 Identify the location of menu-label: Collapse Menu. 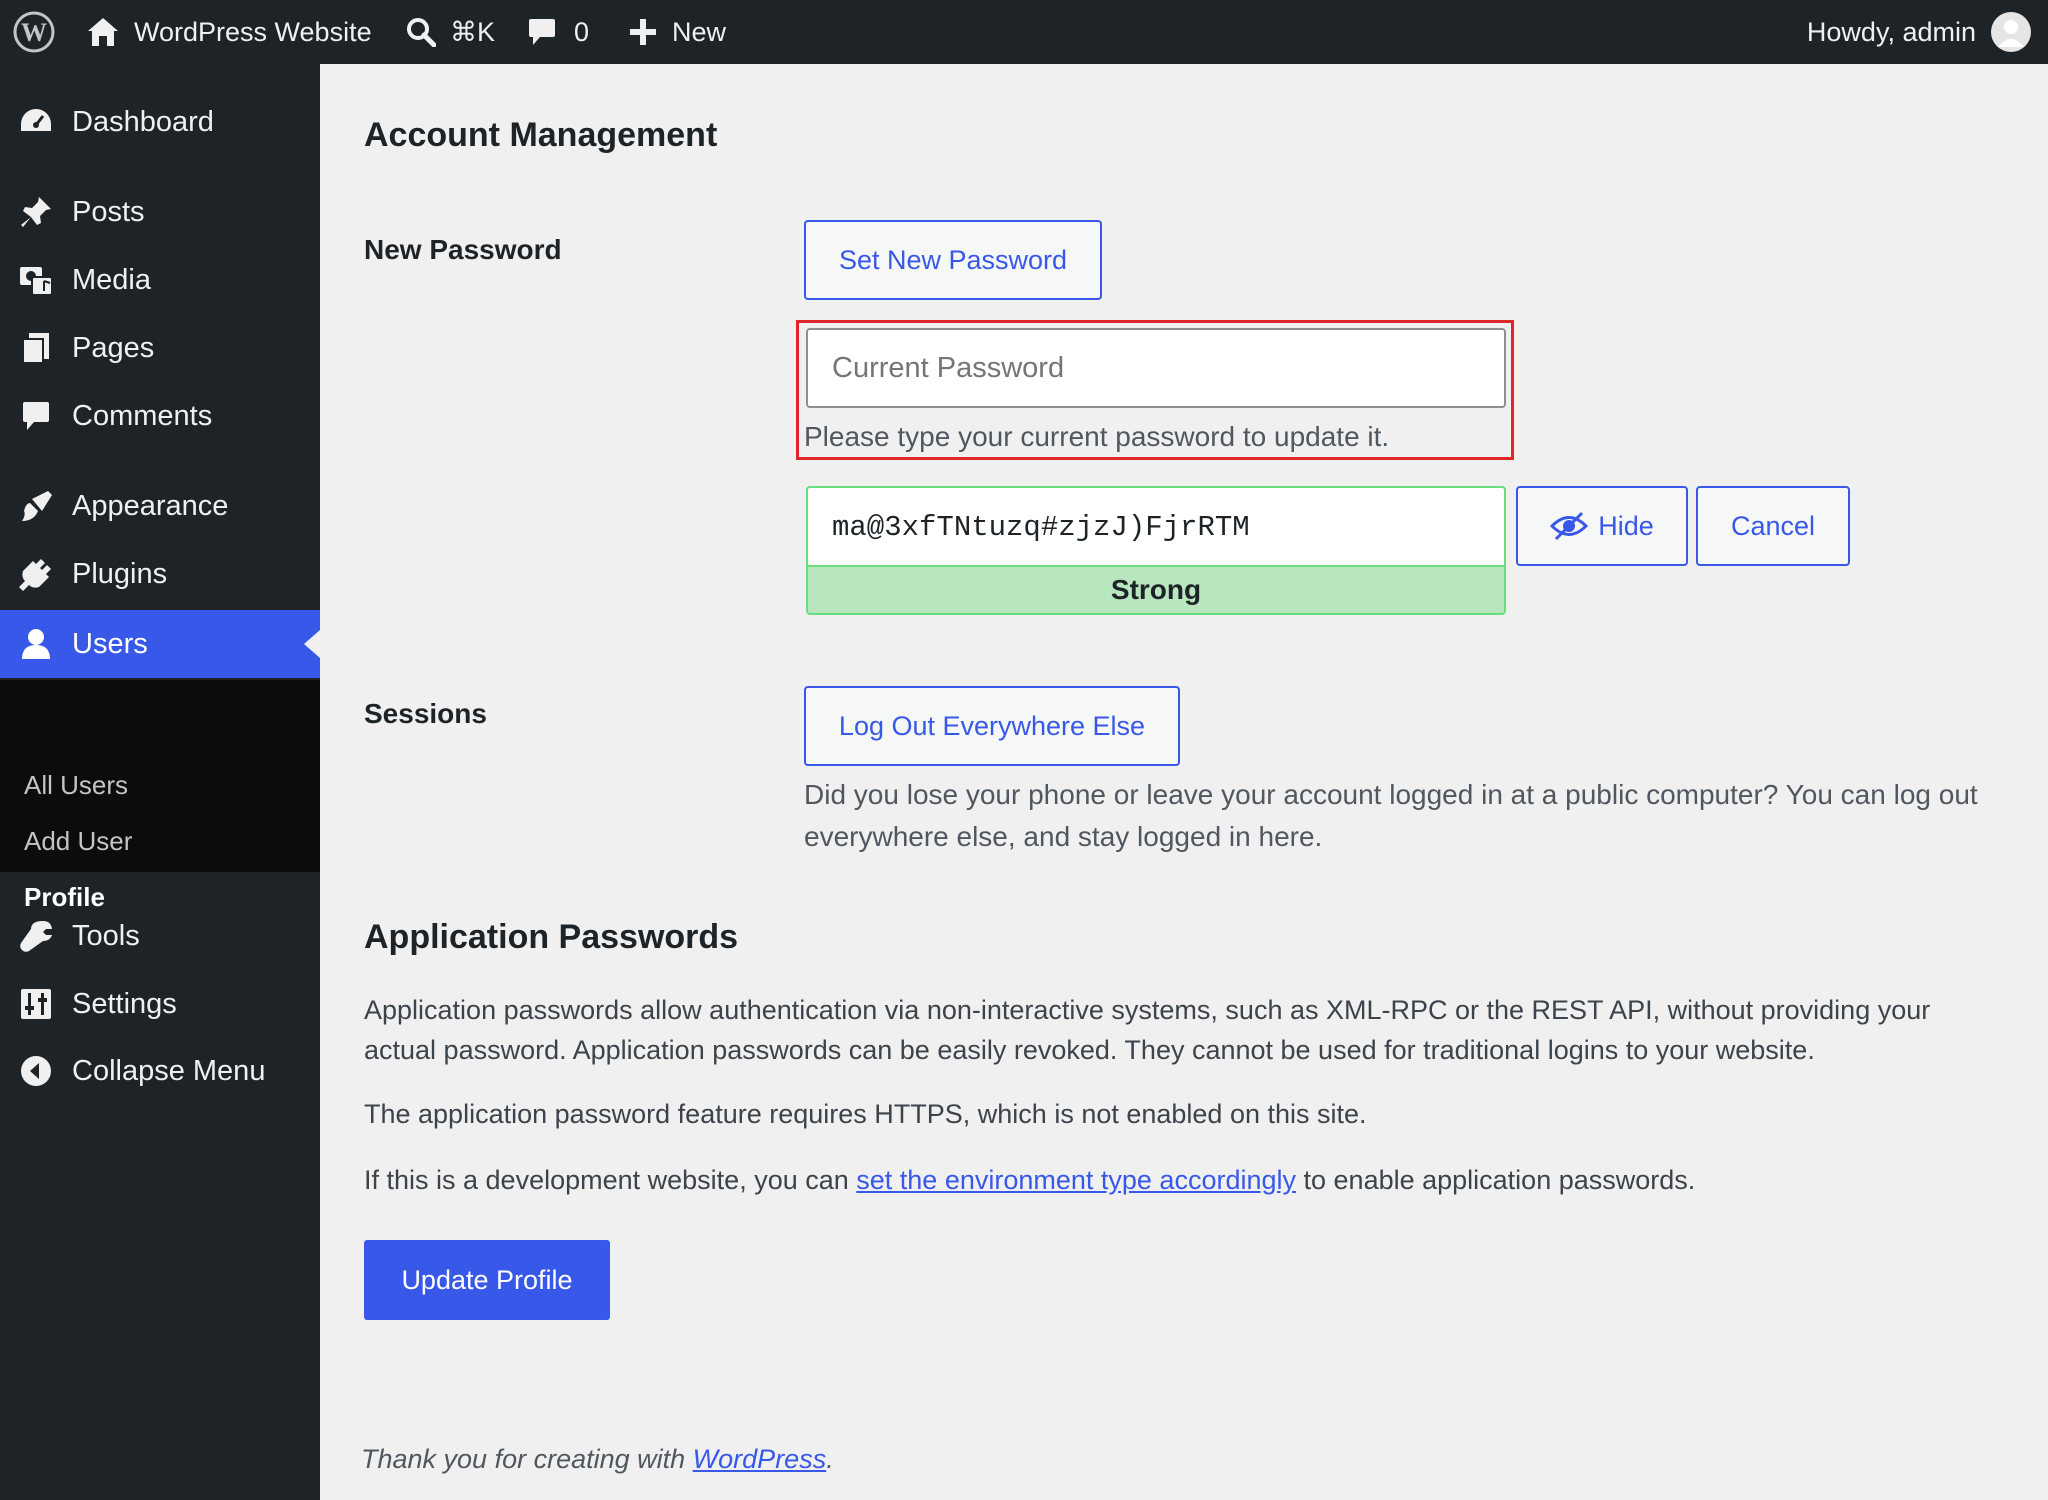
(169, 1070).